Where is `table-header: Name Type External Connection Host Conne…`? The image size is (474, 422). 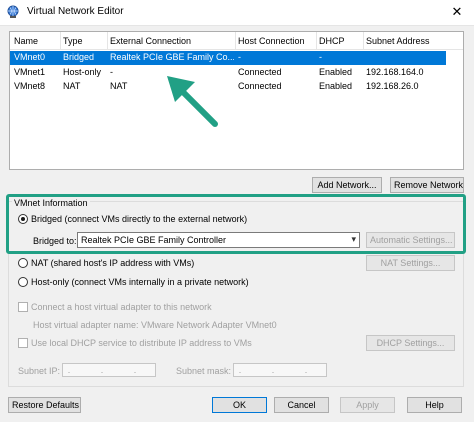 table-header: Name Type External Connection Host Conne… is located at coordinates (236, 41).